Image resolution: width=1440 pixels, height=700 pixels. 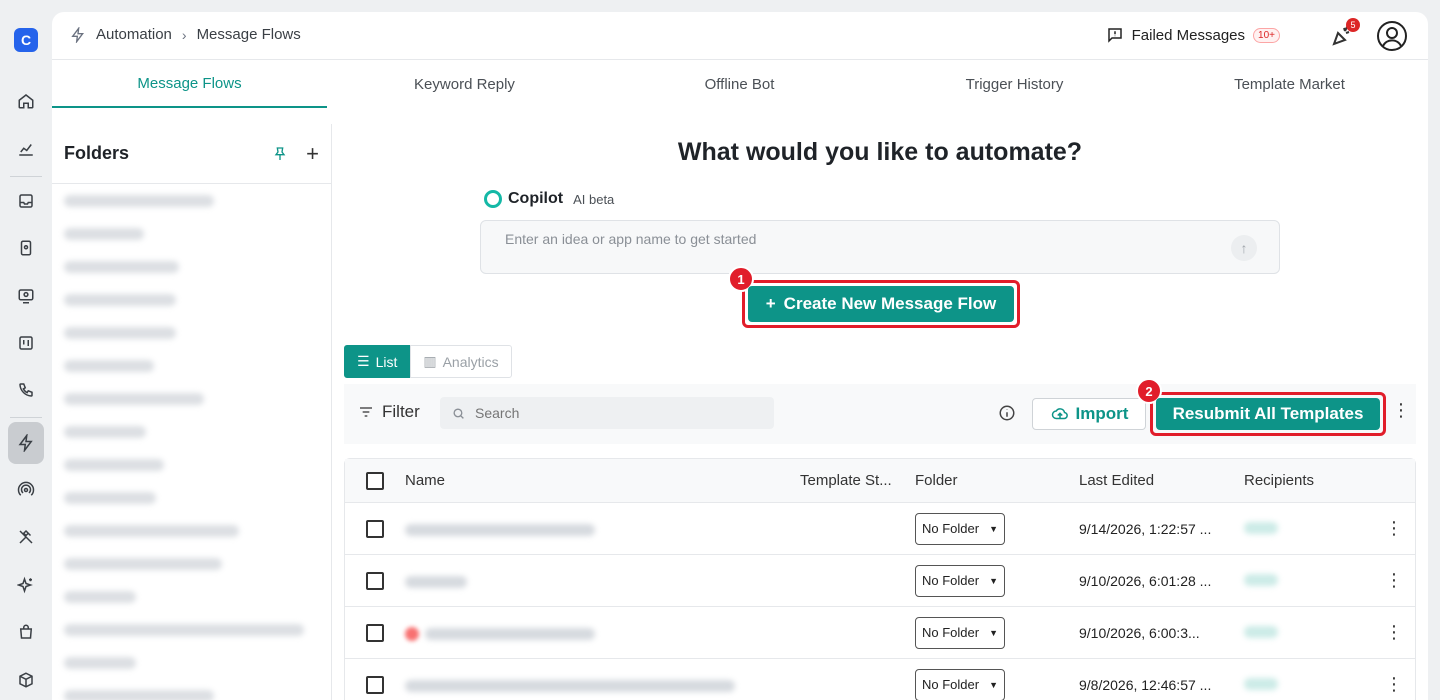 I want to click on shop-icon, so click(x=26, y=632).